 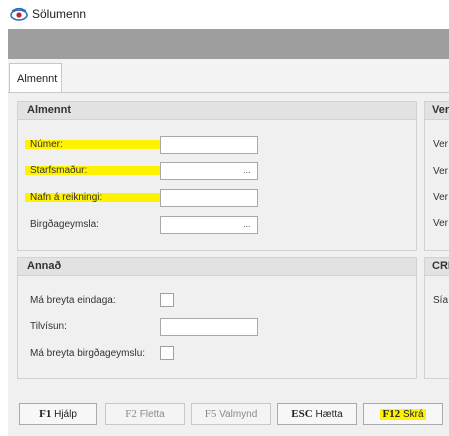 What do you see at coordinates (46, 144) in the screenshot?
I see `numer-label: Númer:` at bounding box center [46, 144].